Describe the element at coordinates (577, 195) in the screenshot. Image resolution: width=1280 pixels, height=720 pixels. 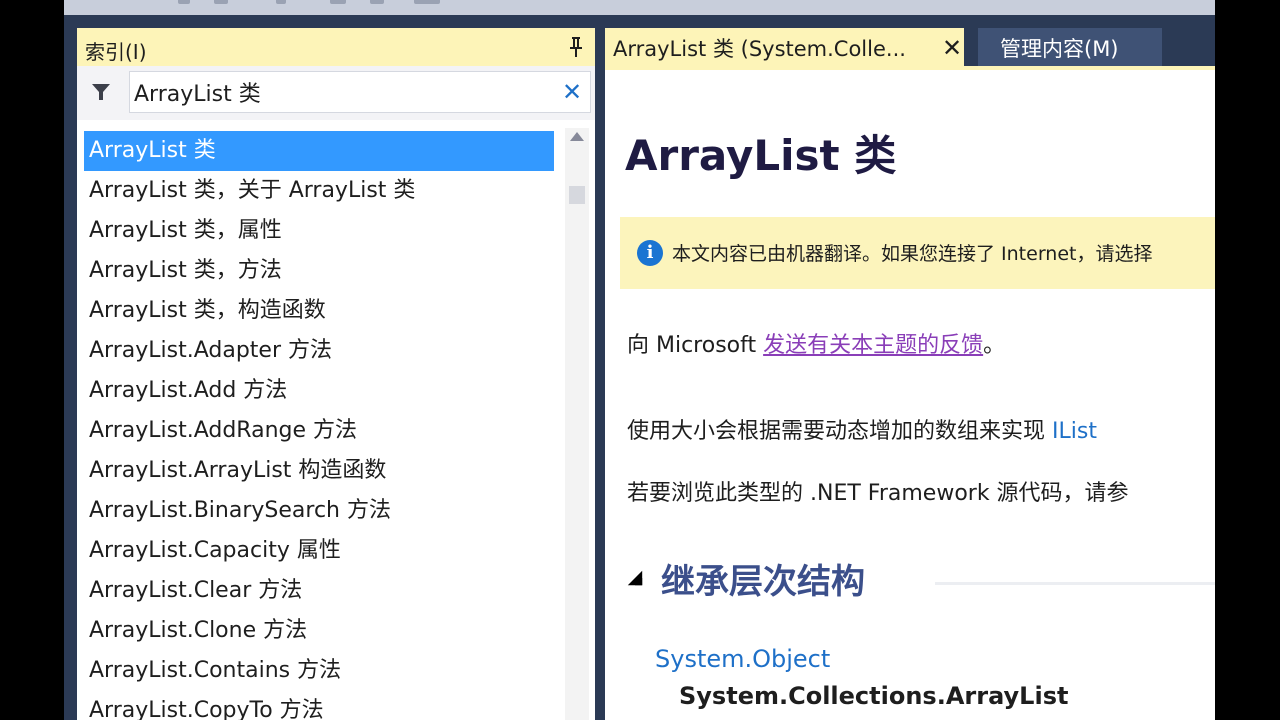
I see `scrollbar-thumb` at that location.